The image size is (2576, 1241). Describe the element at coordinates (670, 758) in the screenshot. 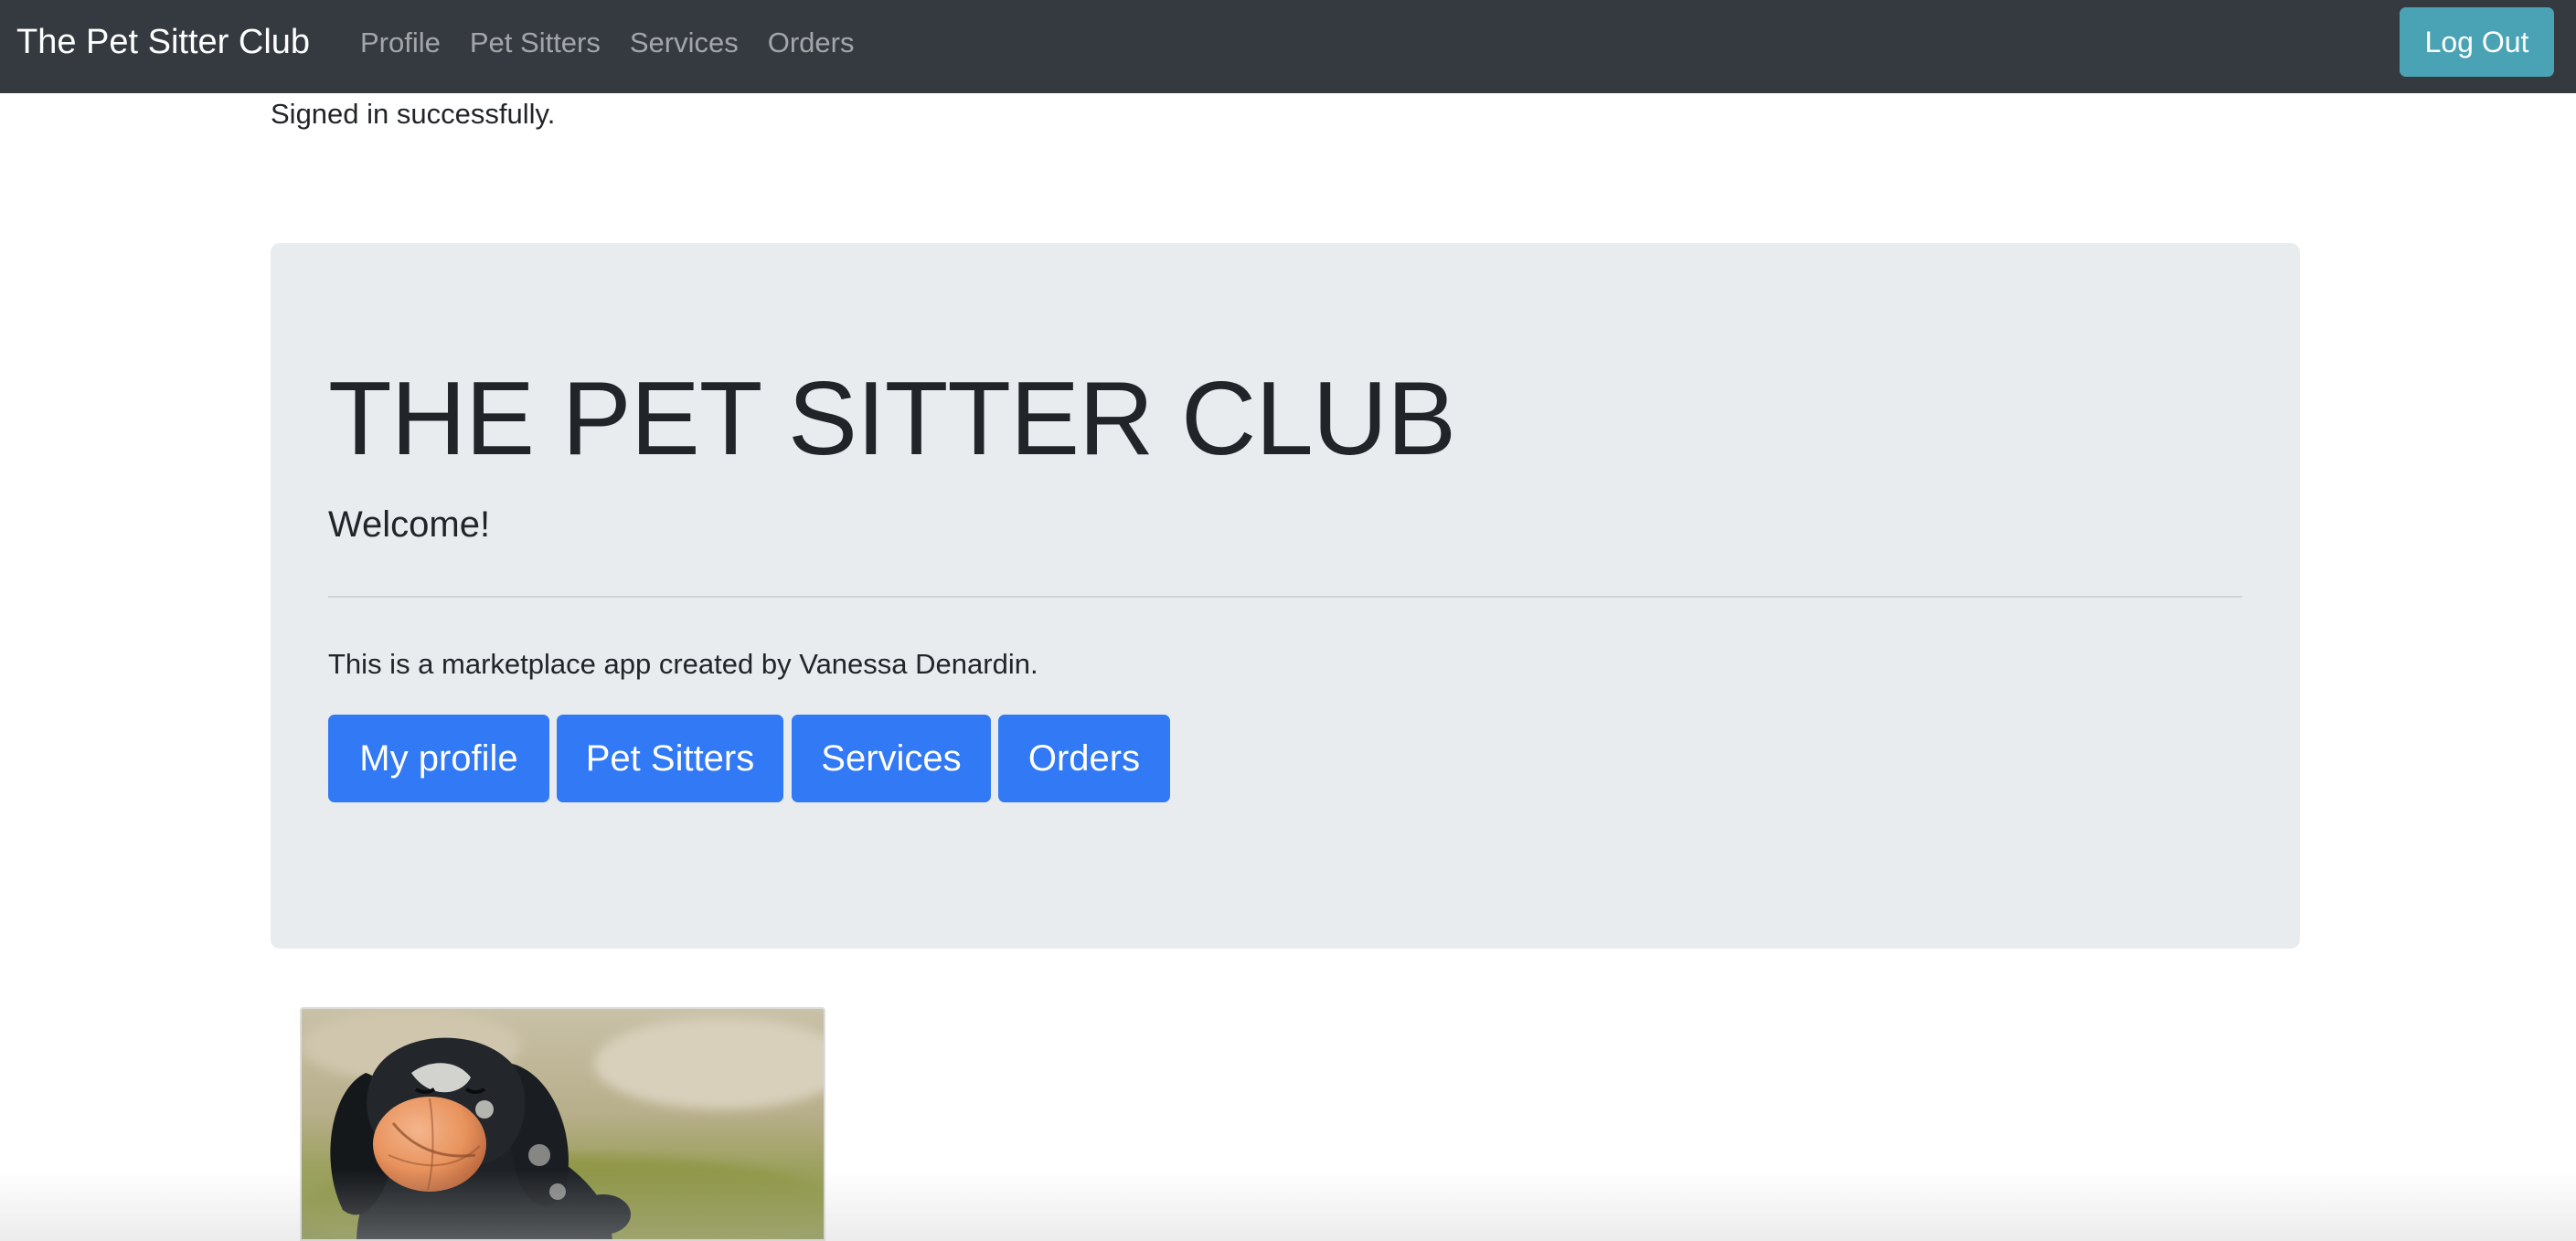

I see `pet-sitters-button: Pet Sitters` at that location.